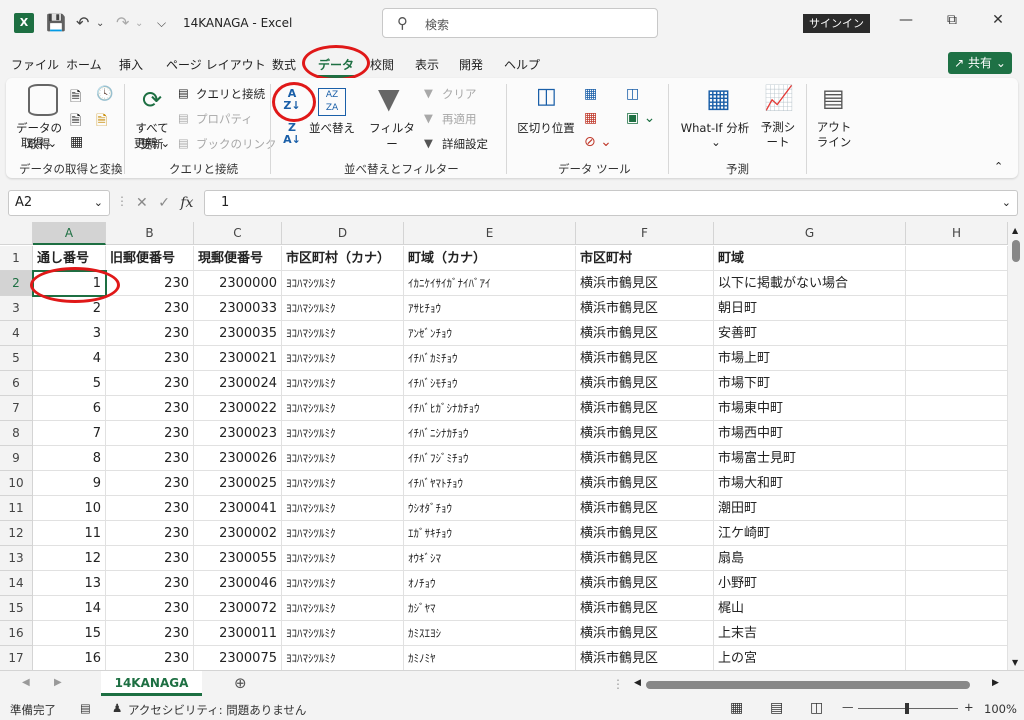 This screenshot has height=720, width=1024. Describe the element at coordinates (238, 533) in the screenshot. I see `table-cell: 2300002` at that location.